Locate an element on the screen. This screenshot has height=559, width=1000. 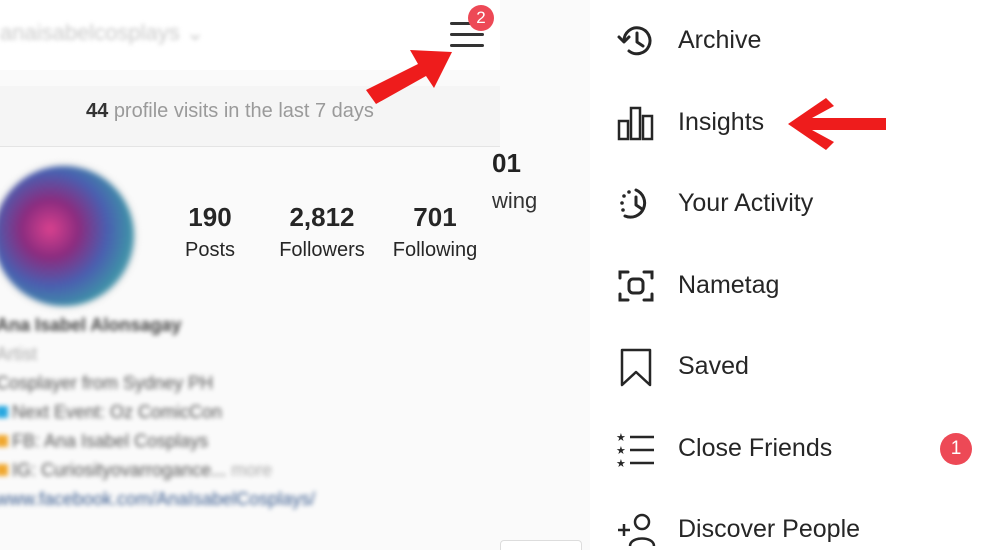
notification-badge: 2 is located at coordinates (481, 18).